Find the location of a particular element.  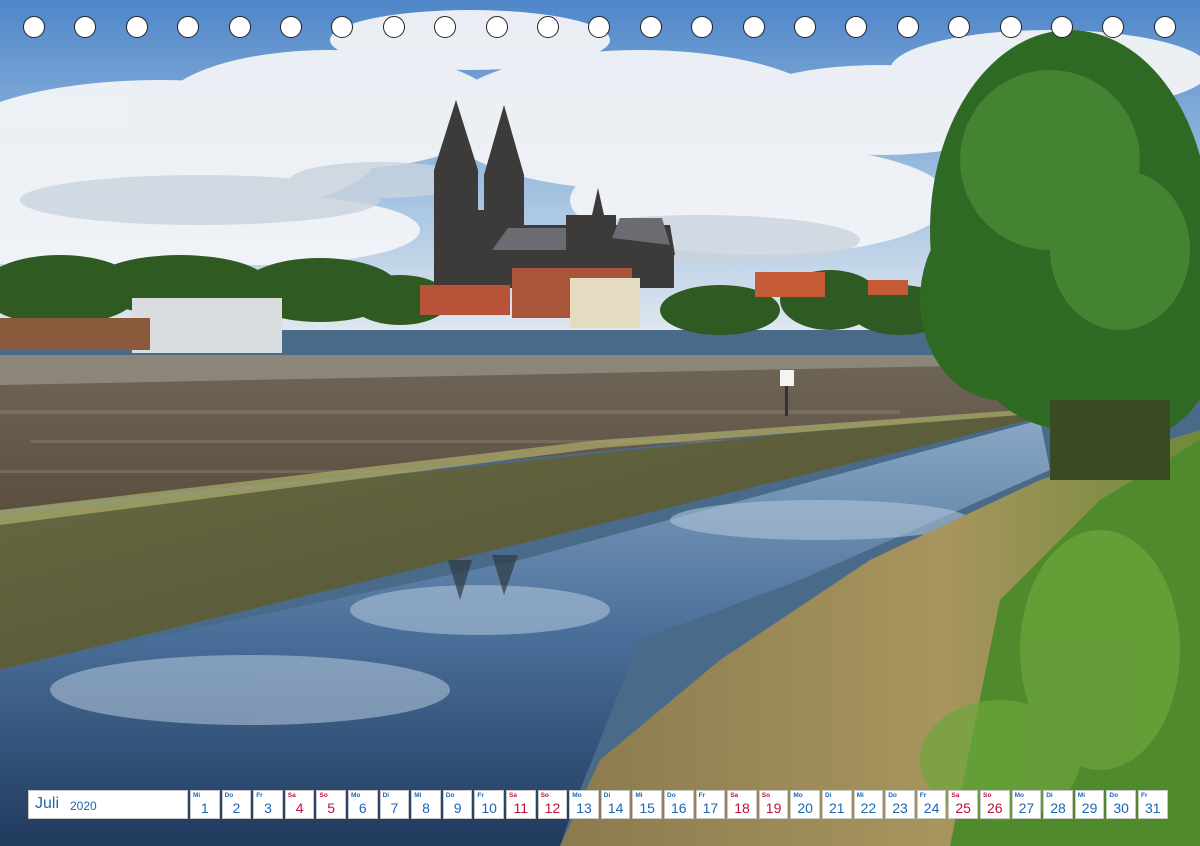

day-cell: Di 21 is located at coordinates (837, 804).